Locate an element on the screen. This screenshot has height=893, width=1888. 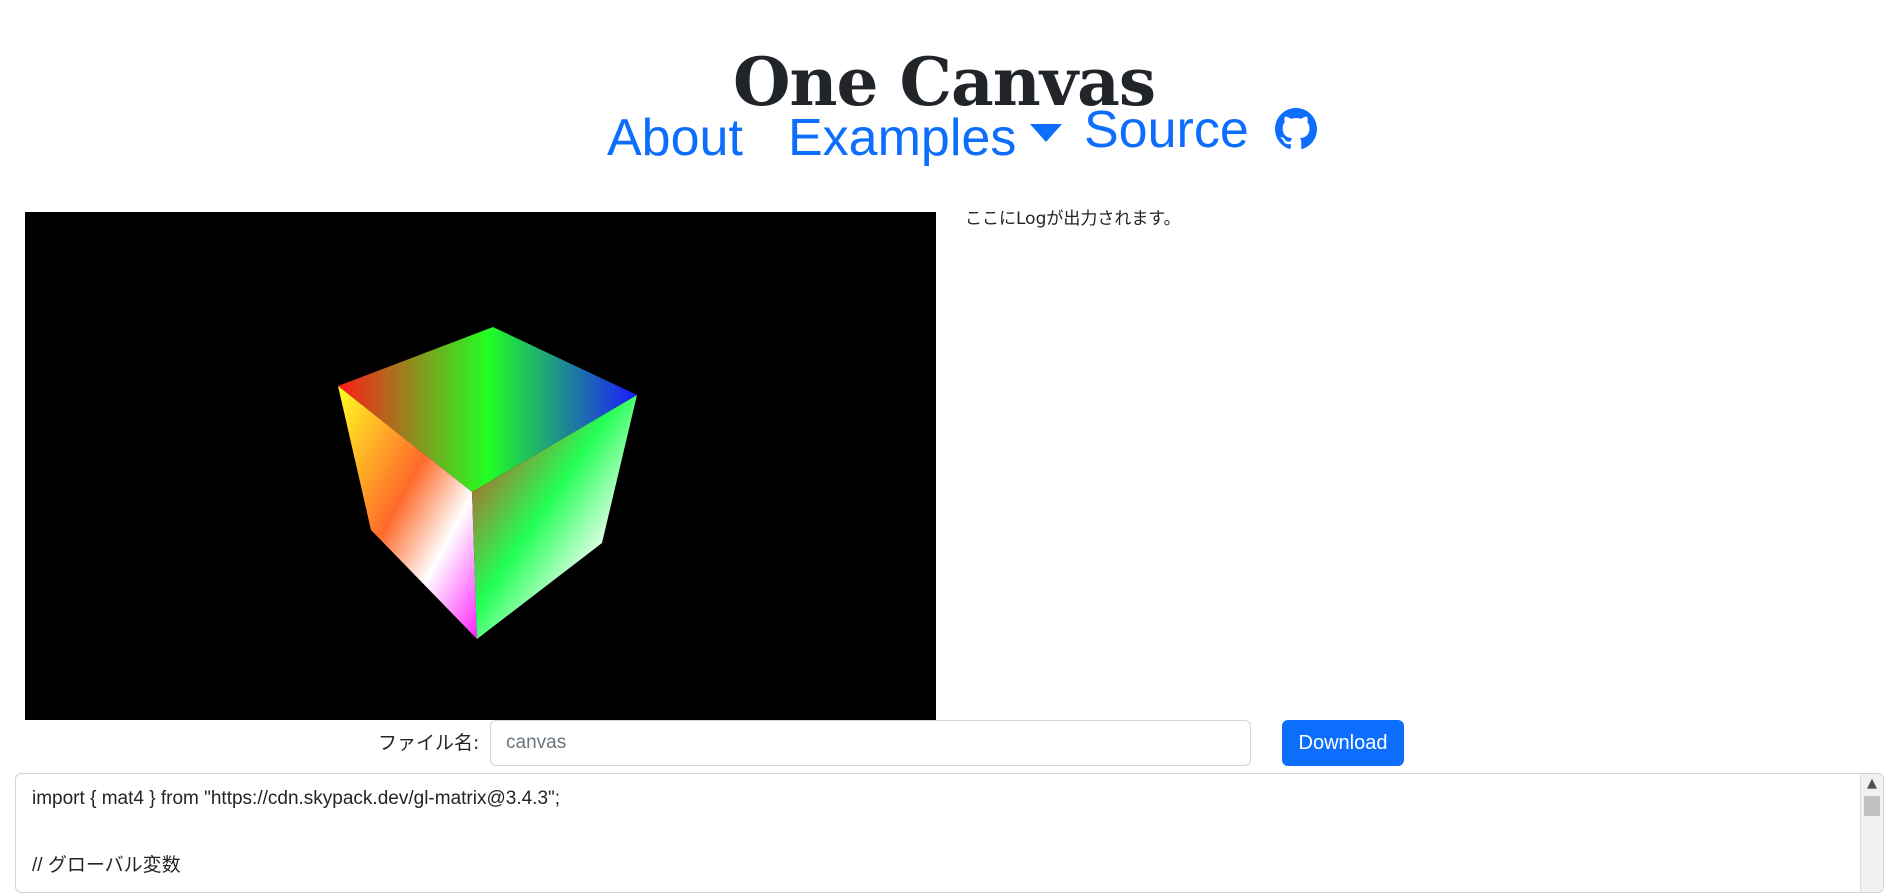
nav-examples-dropdown: Examples is located at coordinates (925, 138).